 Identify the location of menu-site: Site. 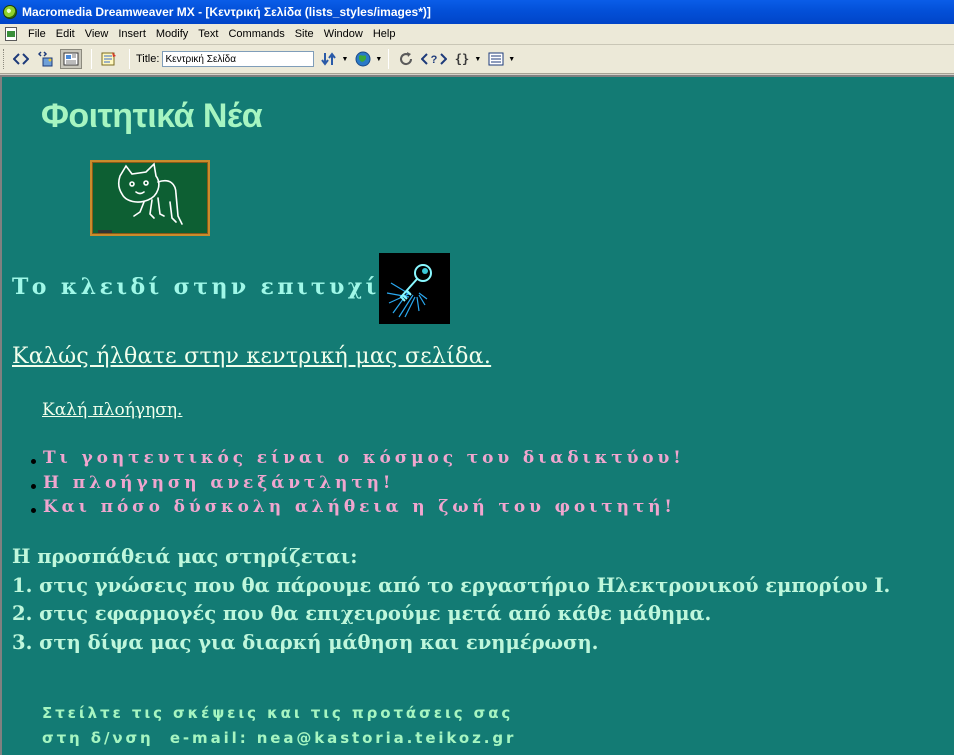
(304, 34).